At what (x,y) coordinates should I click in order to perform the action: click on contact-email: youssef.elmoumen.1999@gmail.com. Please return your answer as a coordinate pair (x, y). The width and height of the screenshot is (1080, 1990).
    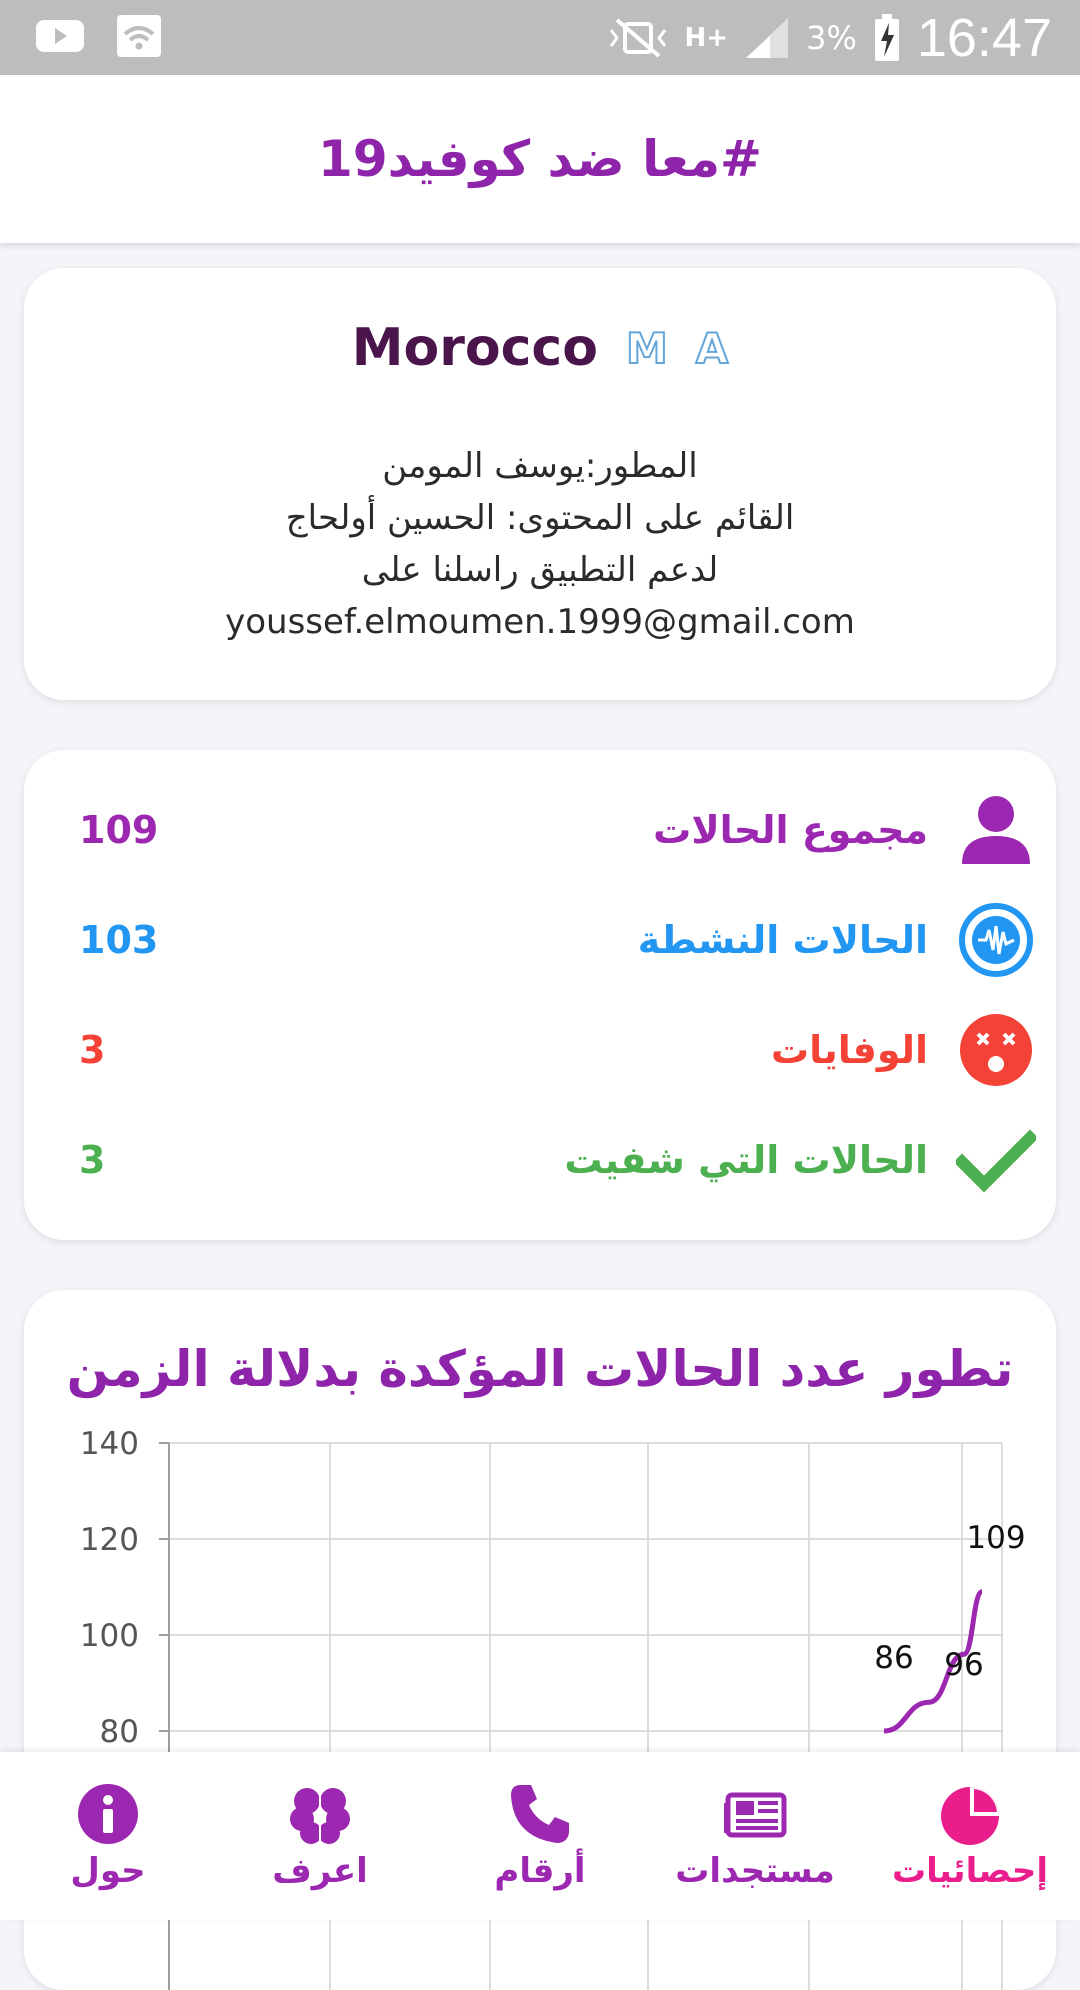
    Looking at the image, I should click on (540, 622).